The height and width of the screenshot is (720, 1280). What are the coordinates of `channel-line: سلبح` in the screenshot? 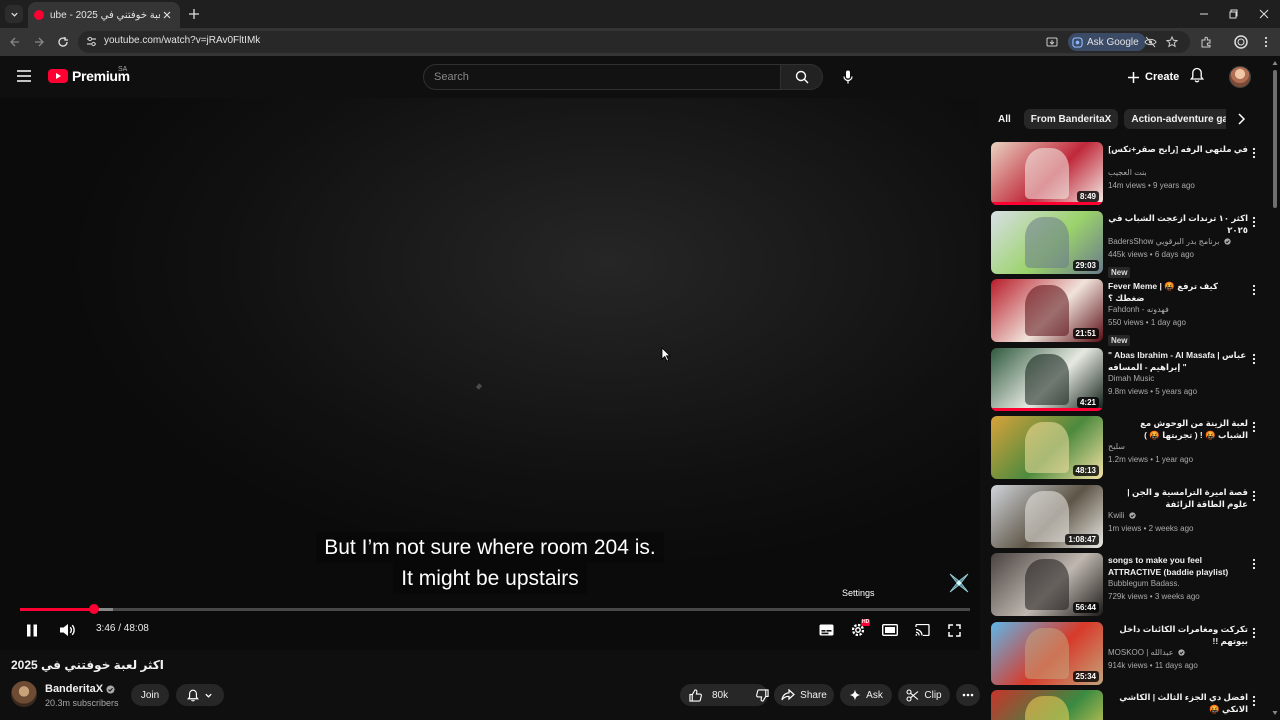 It's located at (1178, 447).